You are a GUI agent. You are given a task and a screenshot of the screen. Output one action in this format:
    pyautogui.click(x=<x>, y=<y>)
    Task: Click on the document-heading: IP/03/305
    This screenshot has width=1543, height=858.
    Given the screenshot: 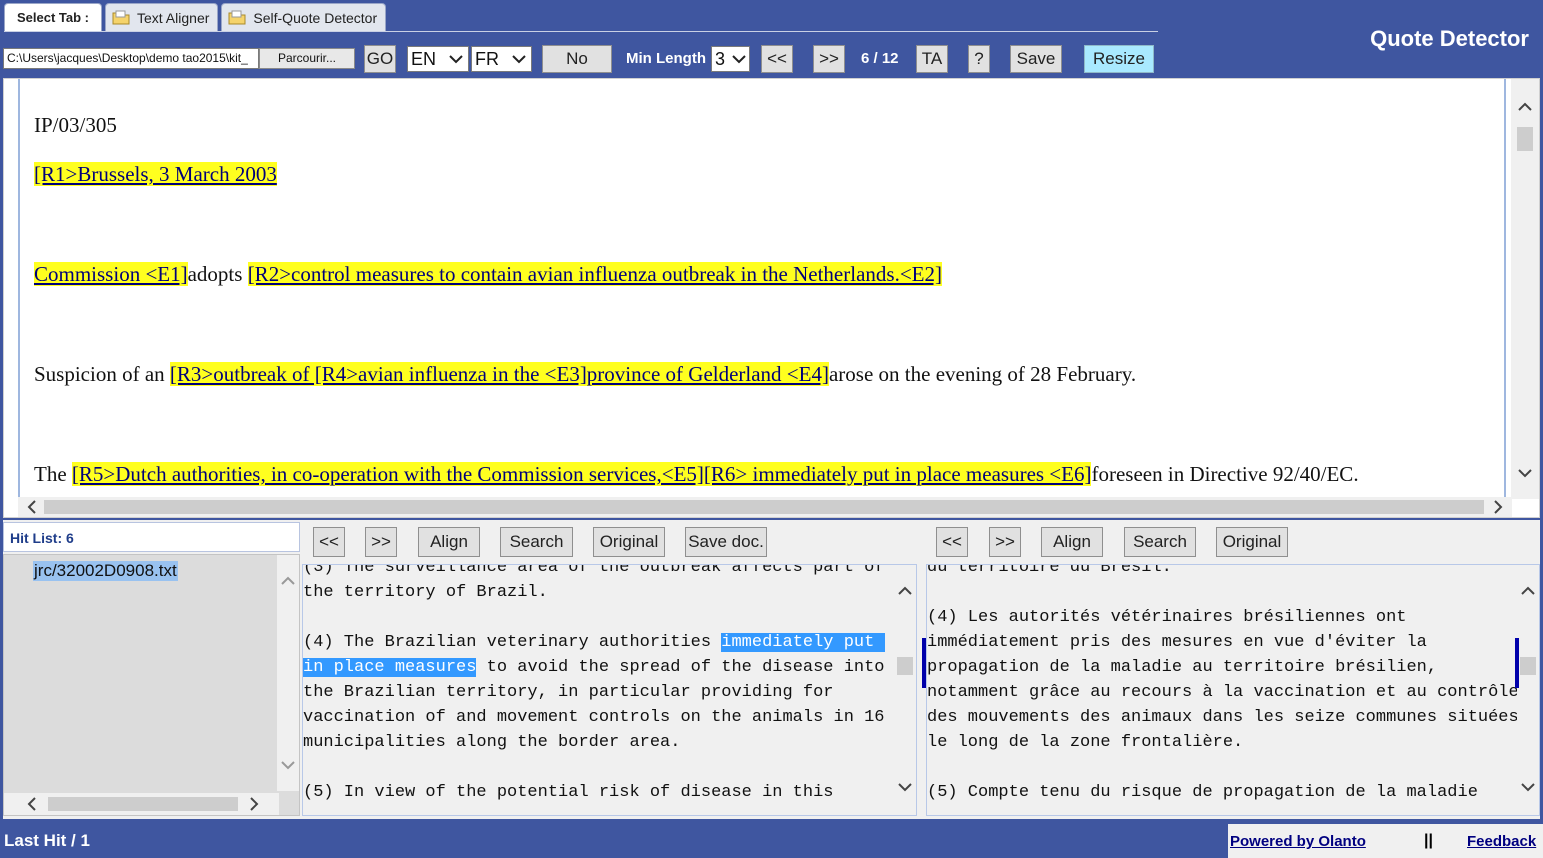 What is the action you would take?
    pyautogui.click(x=75, y=125)
    